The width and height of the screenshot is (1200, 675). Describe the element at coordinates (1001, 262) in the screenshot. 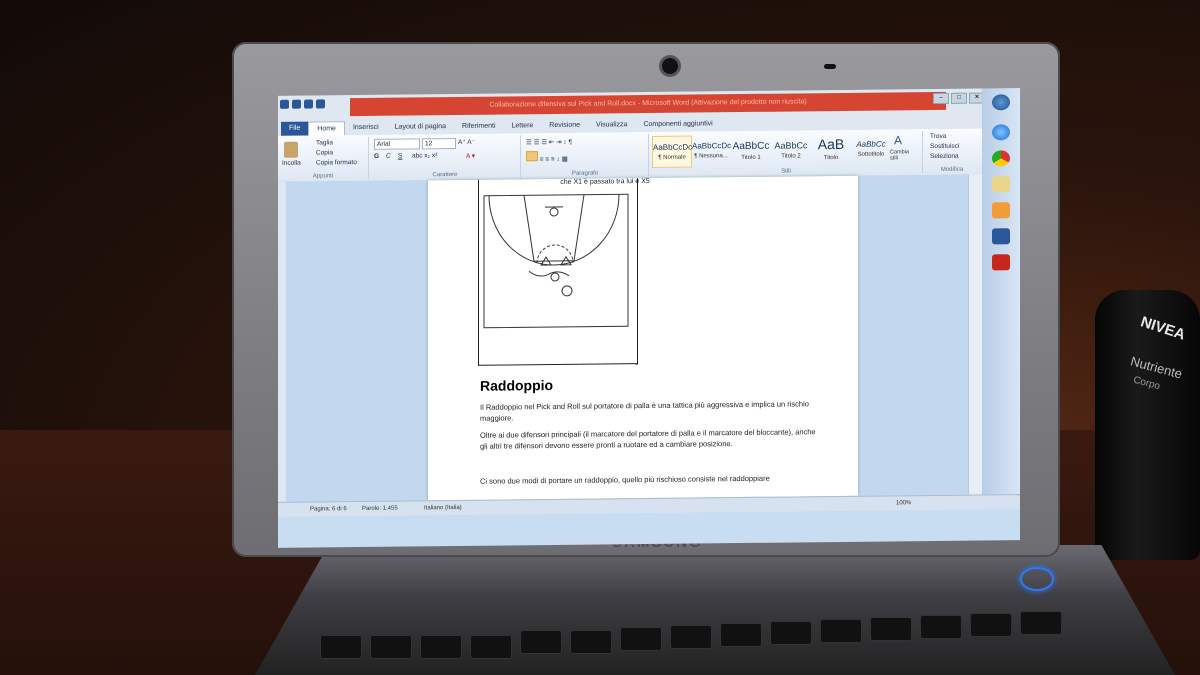

I see `acrobat-icon` at that location.